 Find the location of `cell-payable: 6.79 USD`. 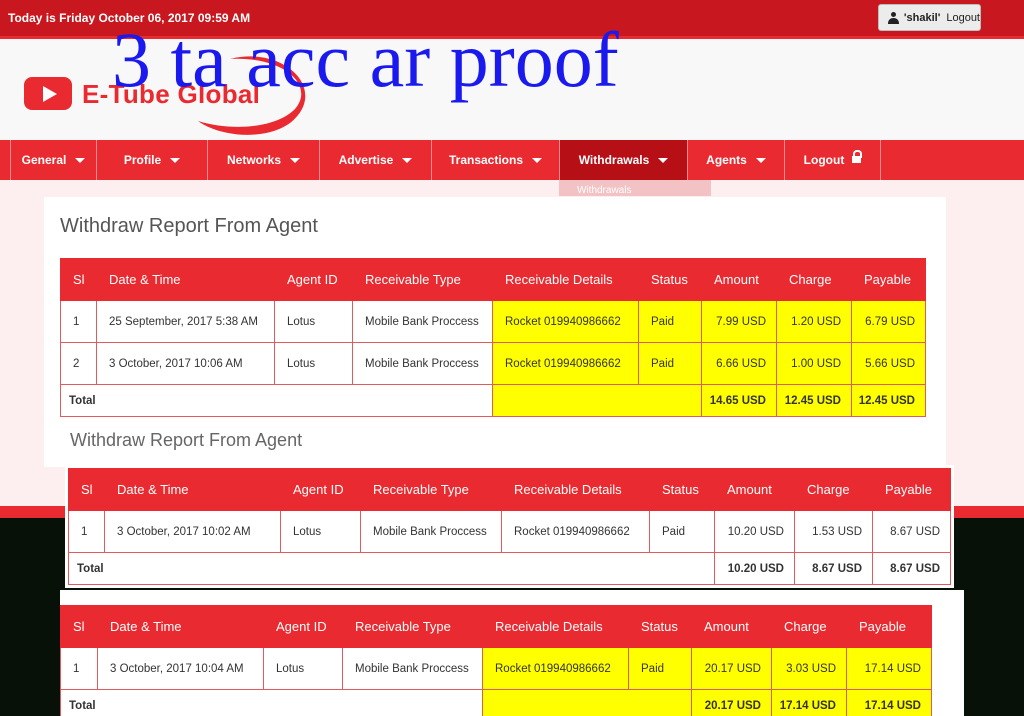

cell-payable: 6.79 USD is located at coordinates (888, 321).